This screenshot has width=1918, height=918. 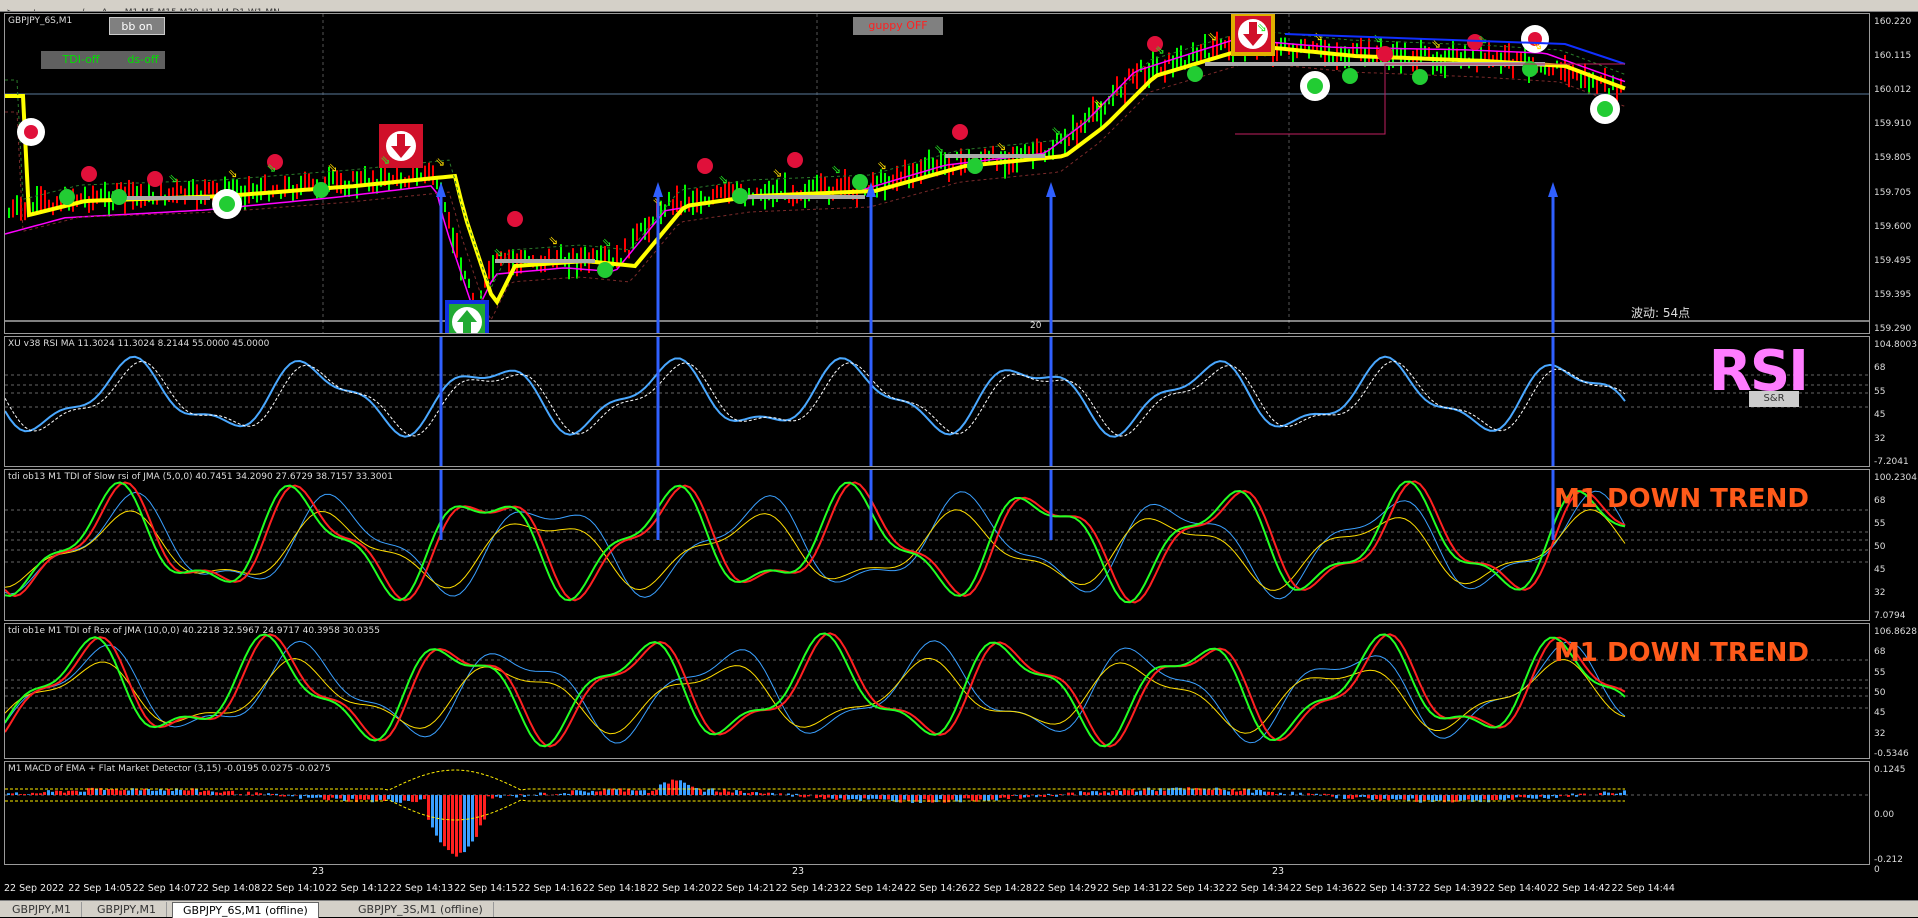 What do you see at coordinates (143, 60) in the screenshot?
I see `ds-toggle-button: ds-off` at bounding box center [143, 60].